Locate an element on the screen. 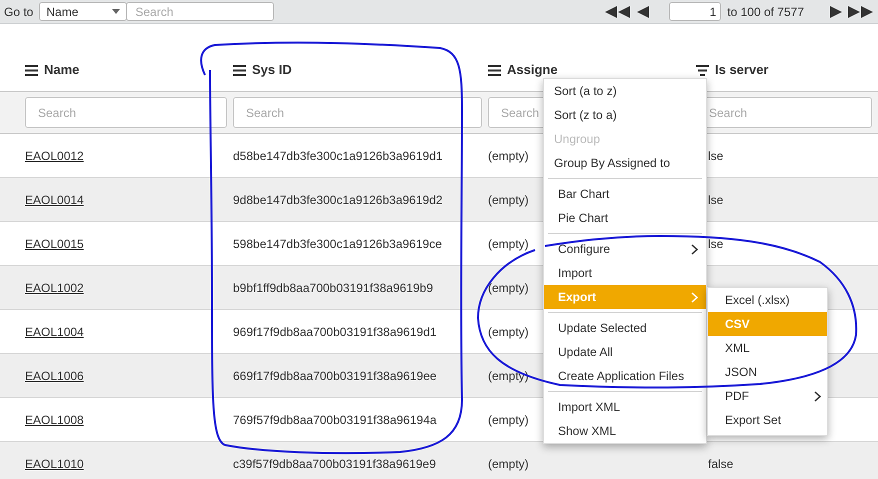 Image resolution: width=878 pixels, height=479 pixels. column-header: Assigne is located at coordinates (532, 70).